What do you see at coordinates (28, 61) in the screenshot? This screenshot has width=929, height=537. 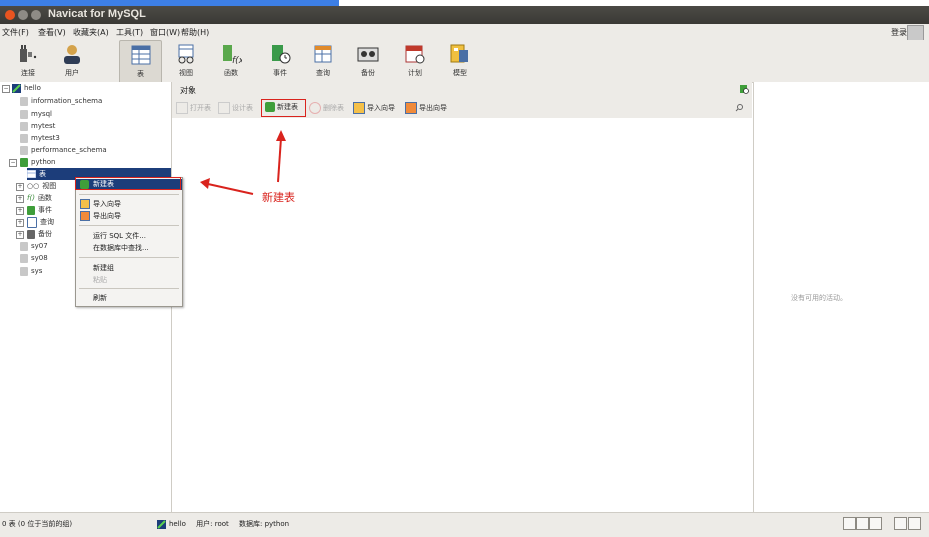 I see `toolbar-connect: 连接` at bounding box center [28, 61].